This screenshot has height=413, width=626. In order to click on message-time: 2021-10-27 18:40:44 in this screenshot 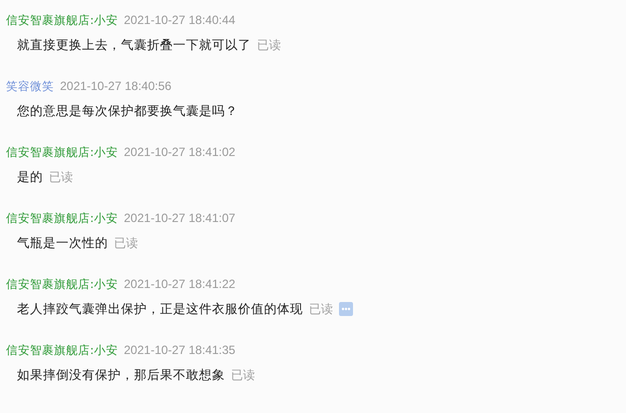, I will do `click(180, 20)`.